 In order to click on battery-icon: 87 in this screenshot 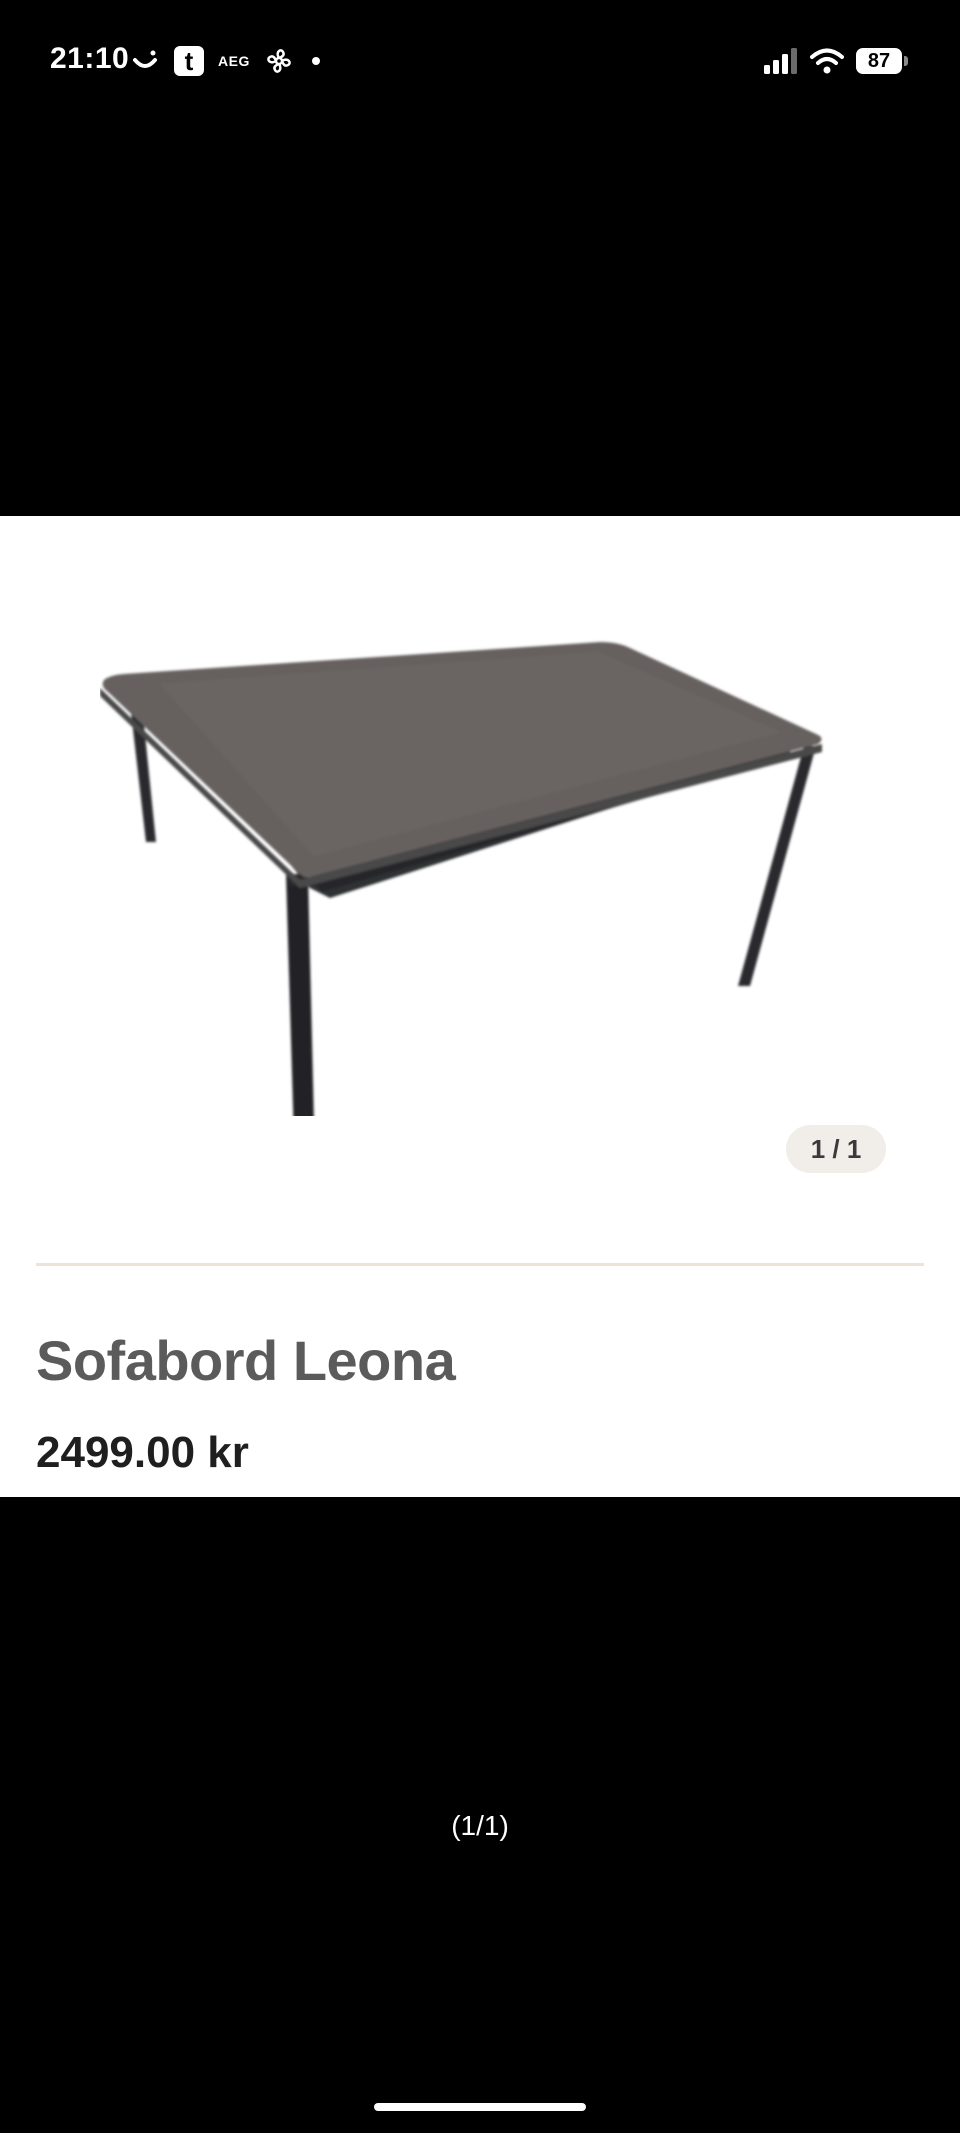, I will do `click(882, 61)`.